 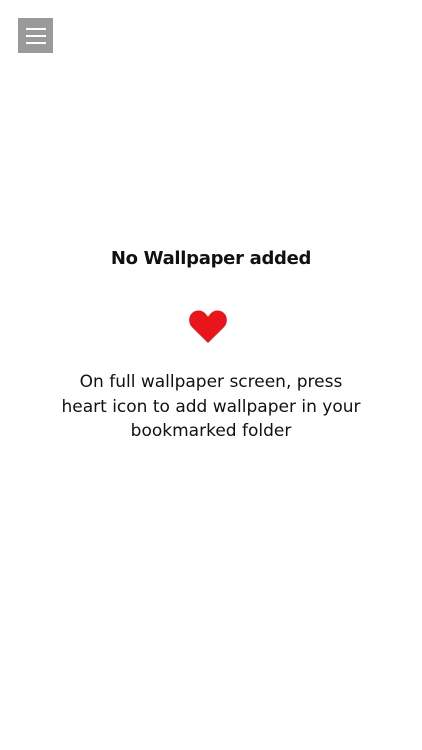 I want to click on empty-state-title: No Wallpaper added, so click(x=211, y=258).